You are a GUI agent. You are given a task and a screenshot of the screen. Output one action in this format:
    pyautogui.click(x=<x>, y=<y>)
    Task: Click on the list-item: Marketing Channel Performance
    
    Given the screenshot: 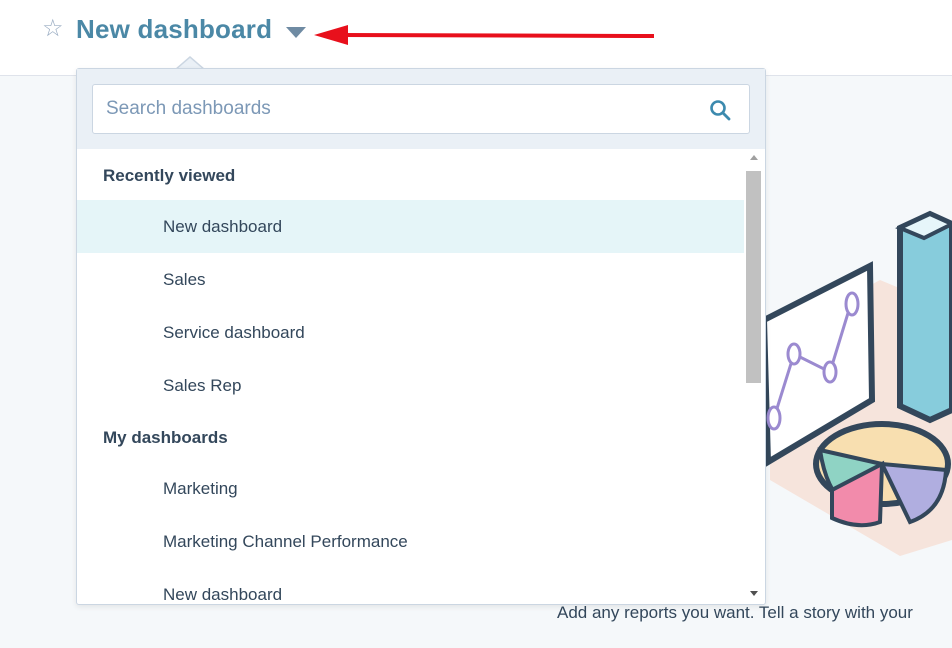 What is the action you would take?
    pyautogui.click(x=410, y=541)
    